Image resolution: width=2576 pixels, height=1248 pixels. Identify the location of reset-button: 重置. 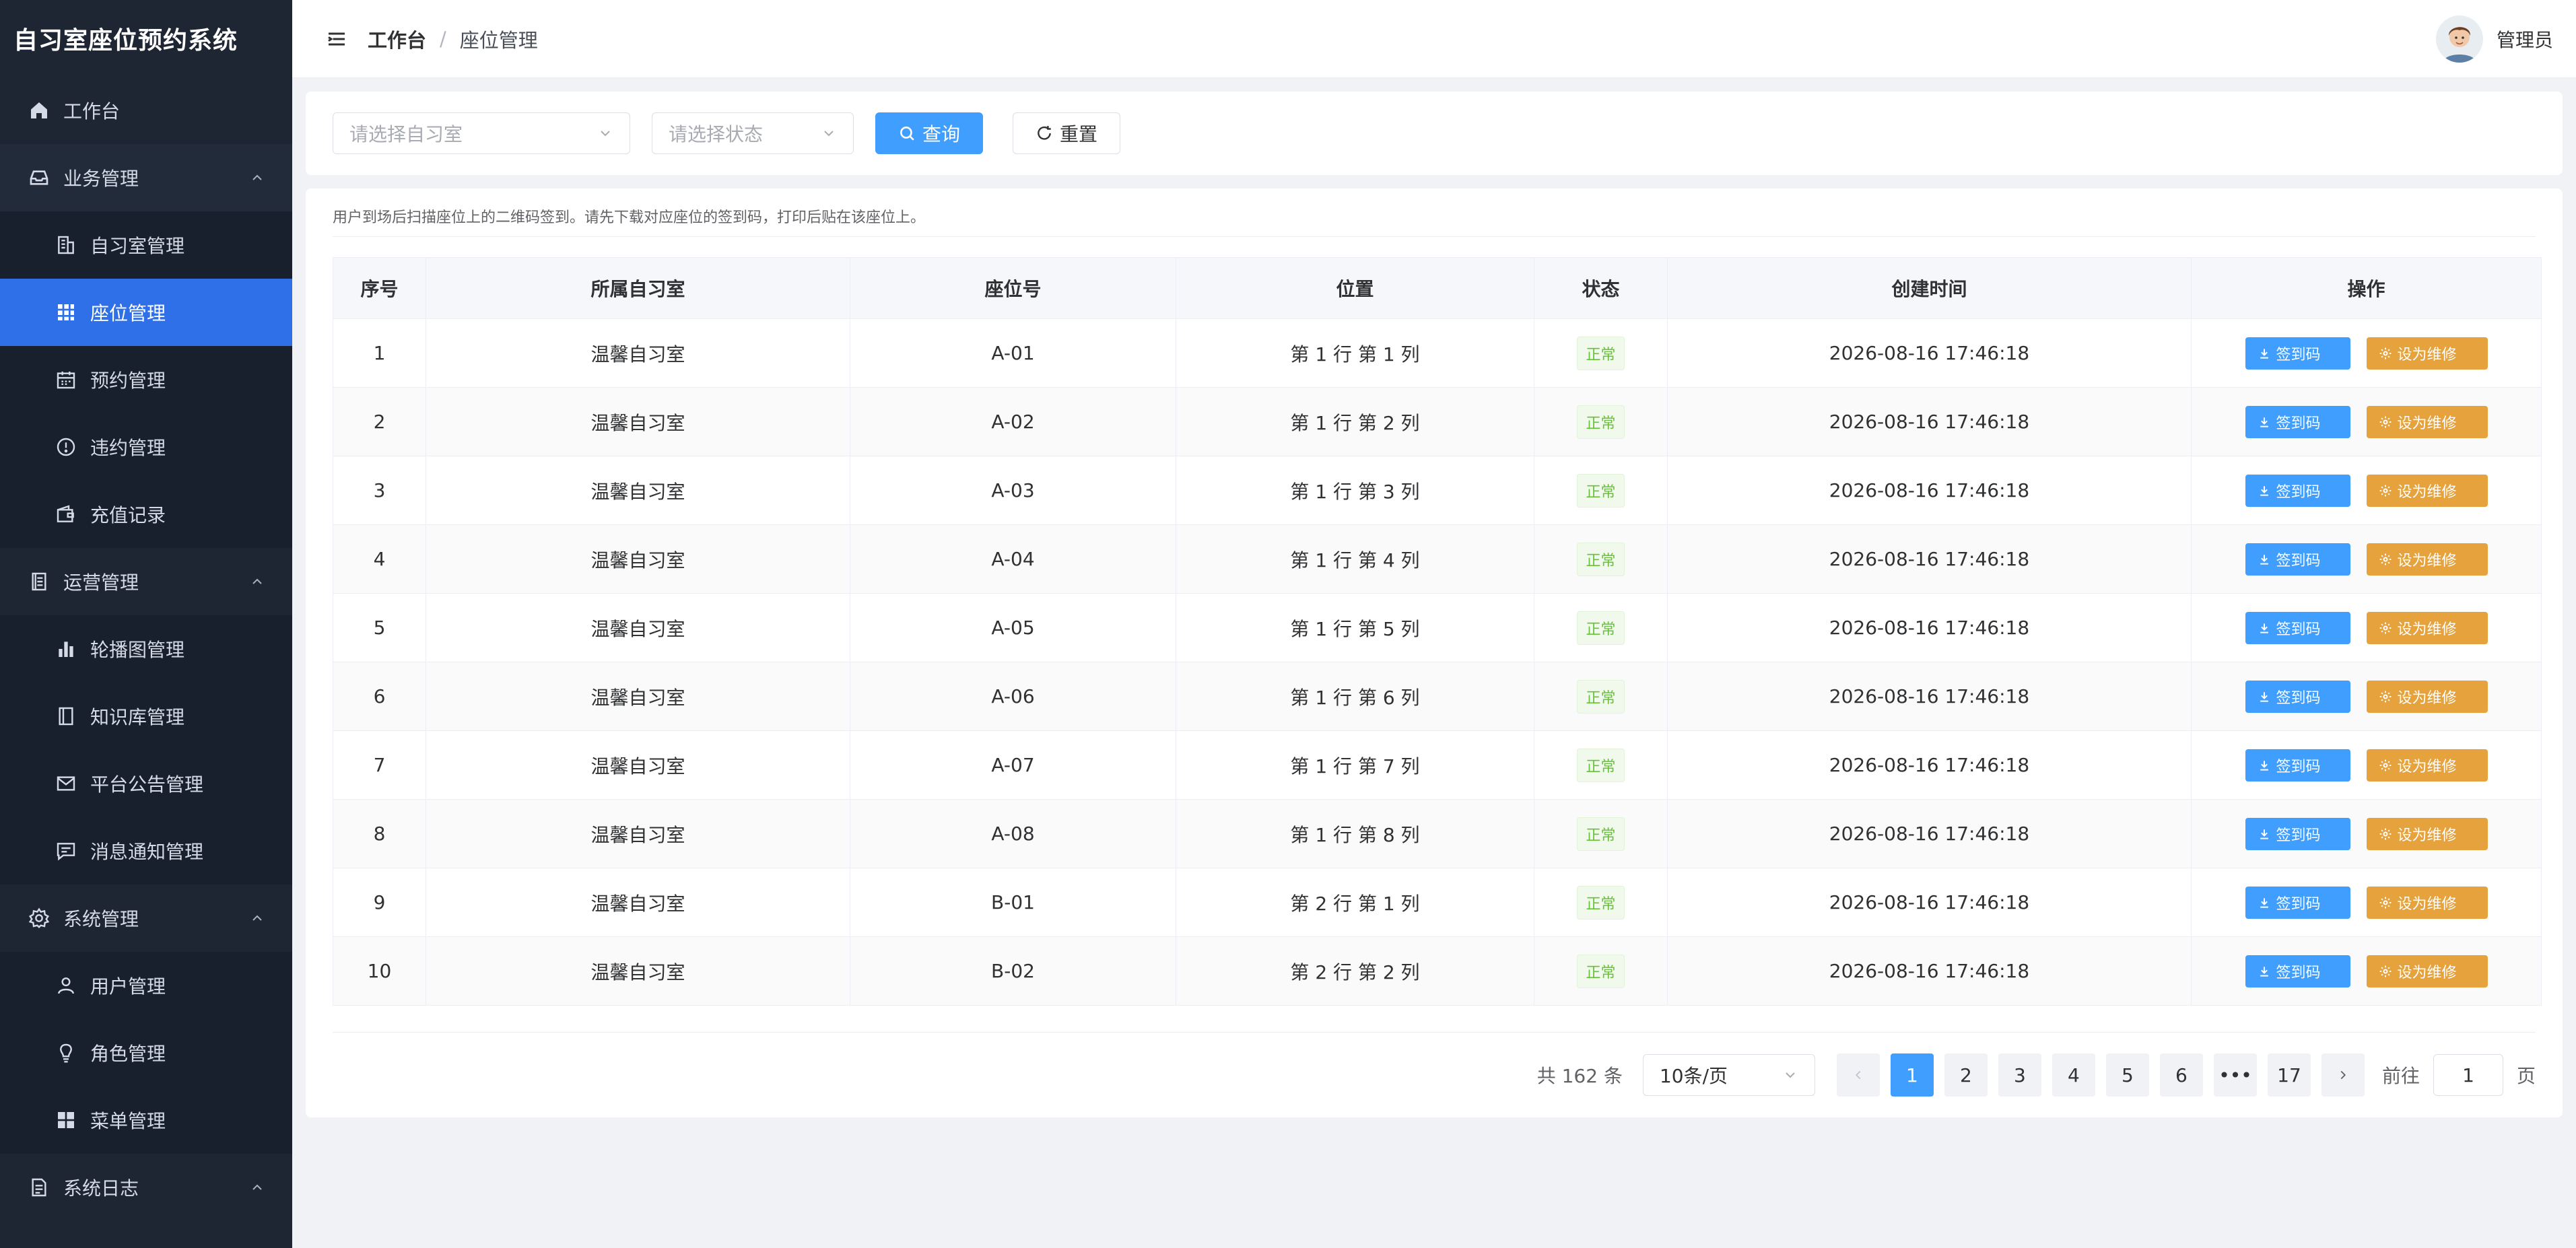
(1066, 133).